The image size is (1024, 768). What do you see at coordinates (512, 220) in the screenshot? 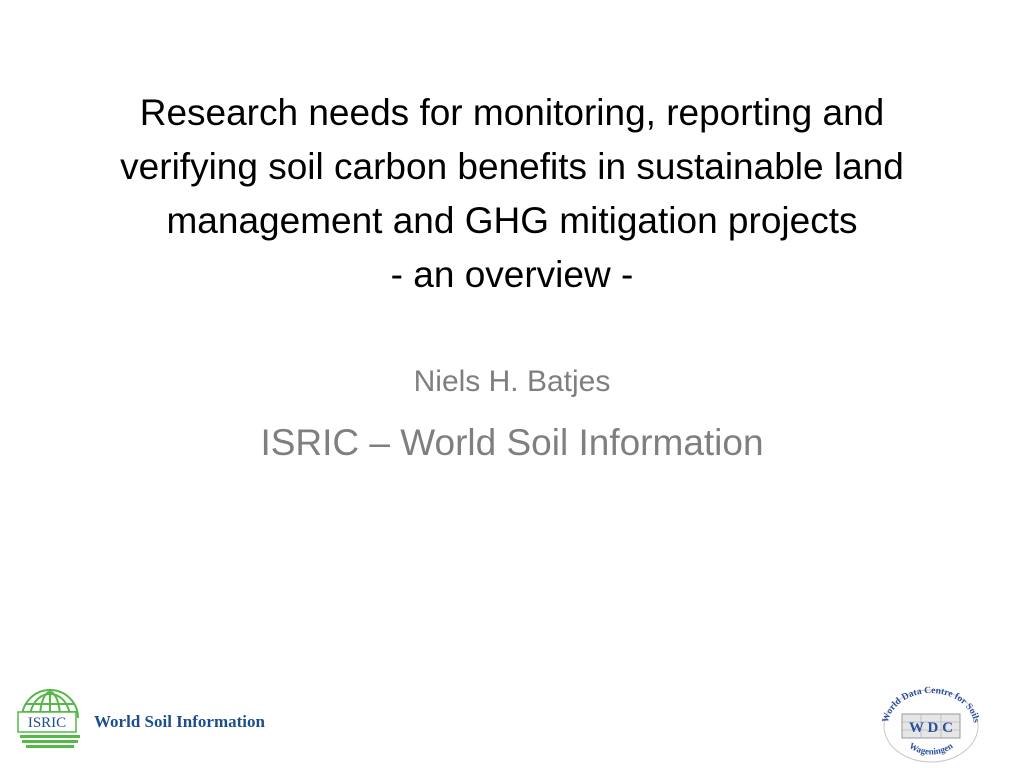
I see `title-line: management and GHG mitigation projects` at bounding box center [512, 220].